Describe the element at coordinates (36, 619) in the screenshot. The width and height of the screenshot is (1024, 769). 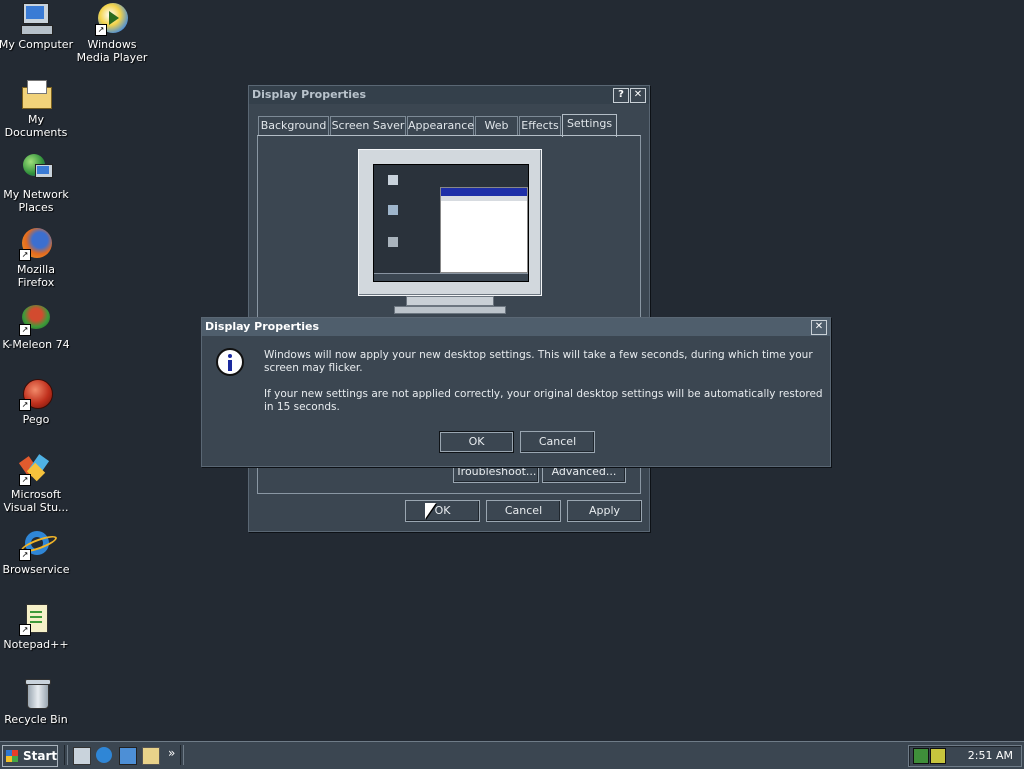
I see `notepad-plus-plus-icon: ↗` at that location.